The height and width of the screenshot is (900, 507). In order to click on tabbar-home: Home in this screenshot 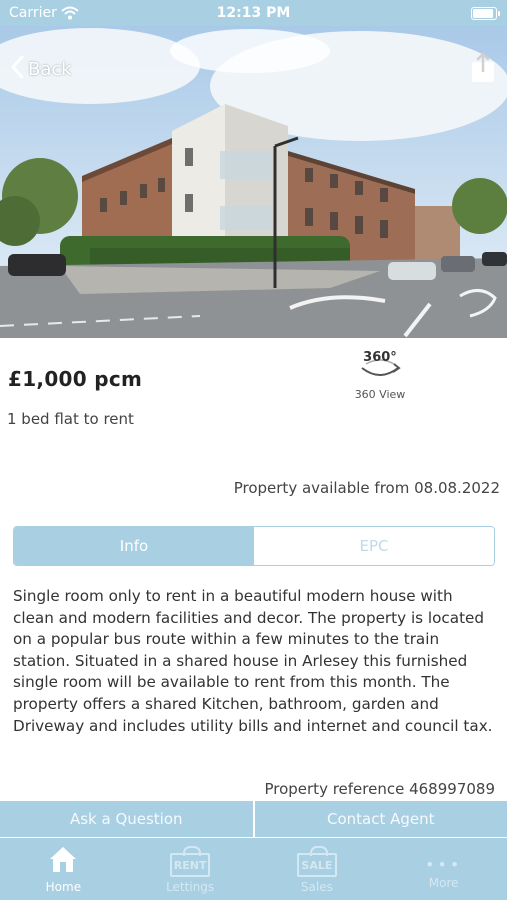, I will do `click(63, 869)`.